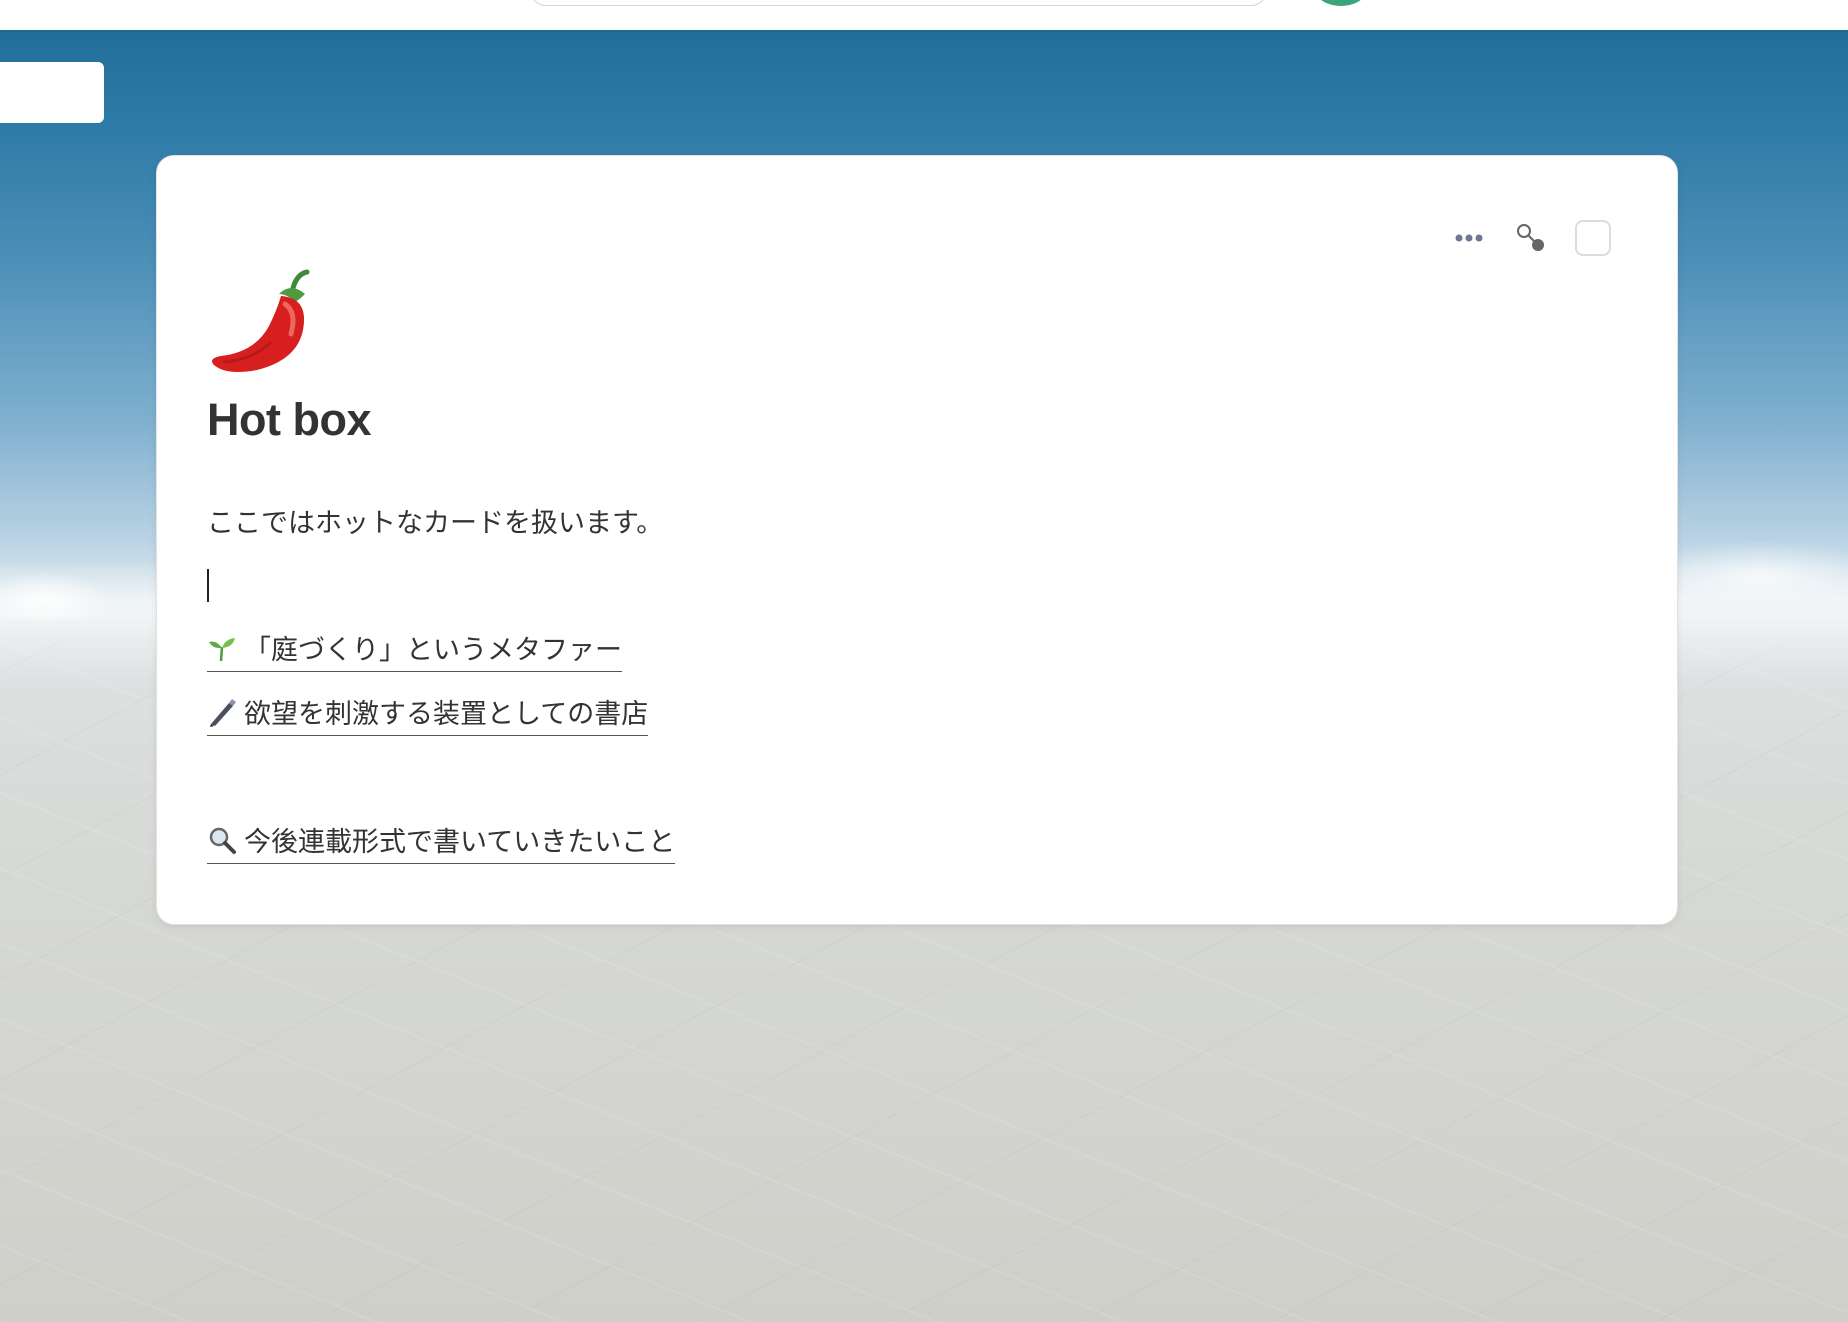  I want to click on card-link-label: 欲望を刺激する装置としての書店, so click(446, 714).